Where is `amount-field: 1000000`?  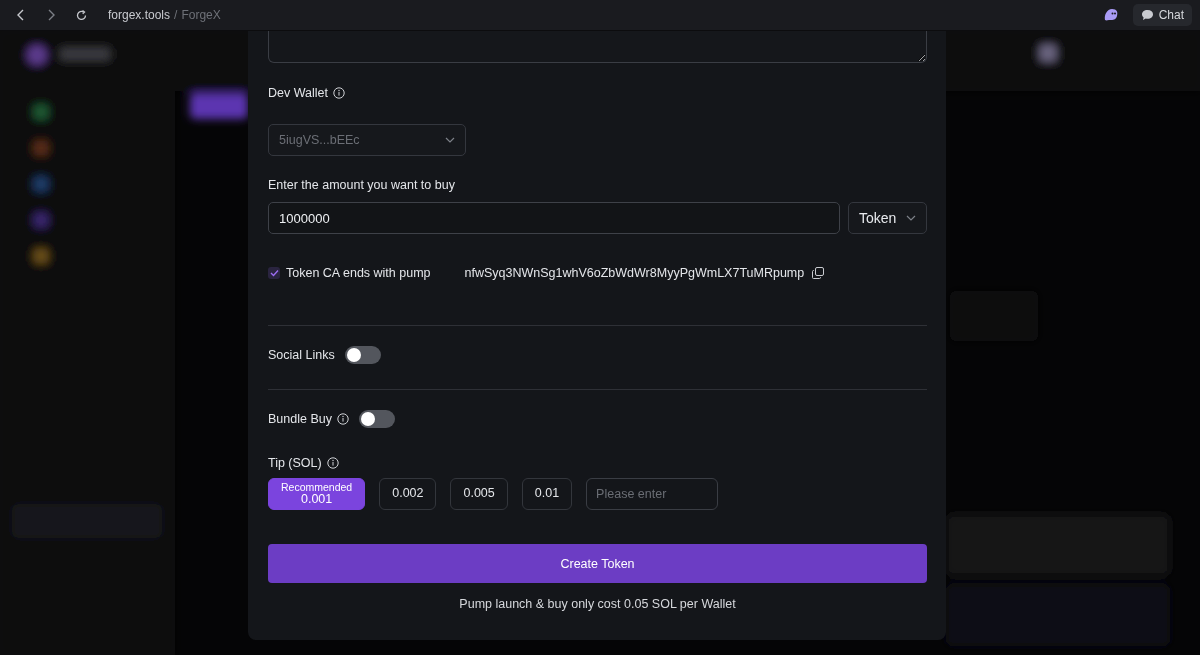
amount-field: 1000000 is located at coordinates (554, 218).